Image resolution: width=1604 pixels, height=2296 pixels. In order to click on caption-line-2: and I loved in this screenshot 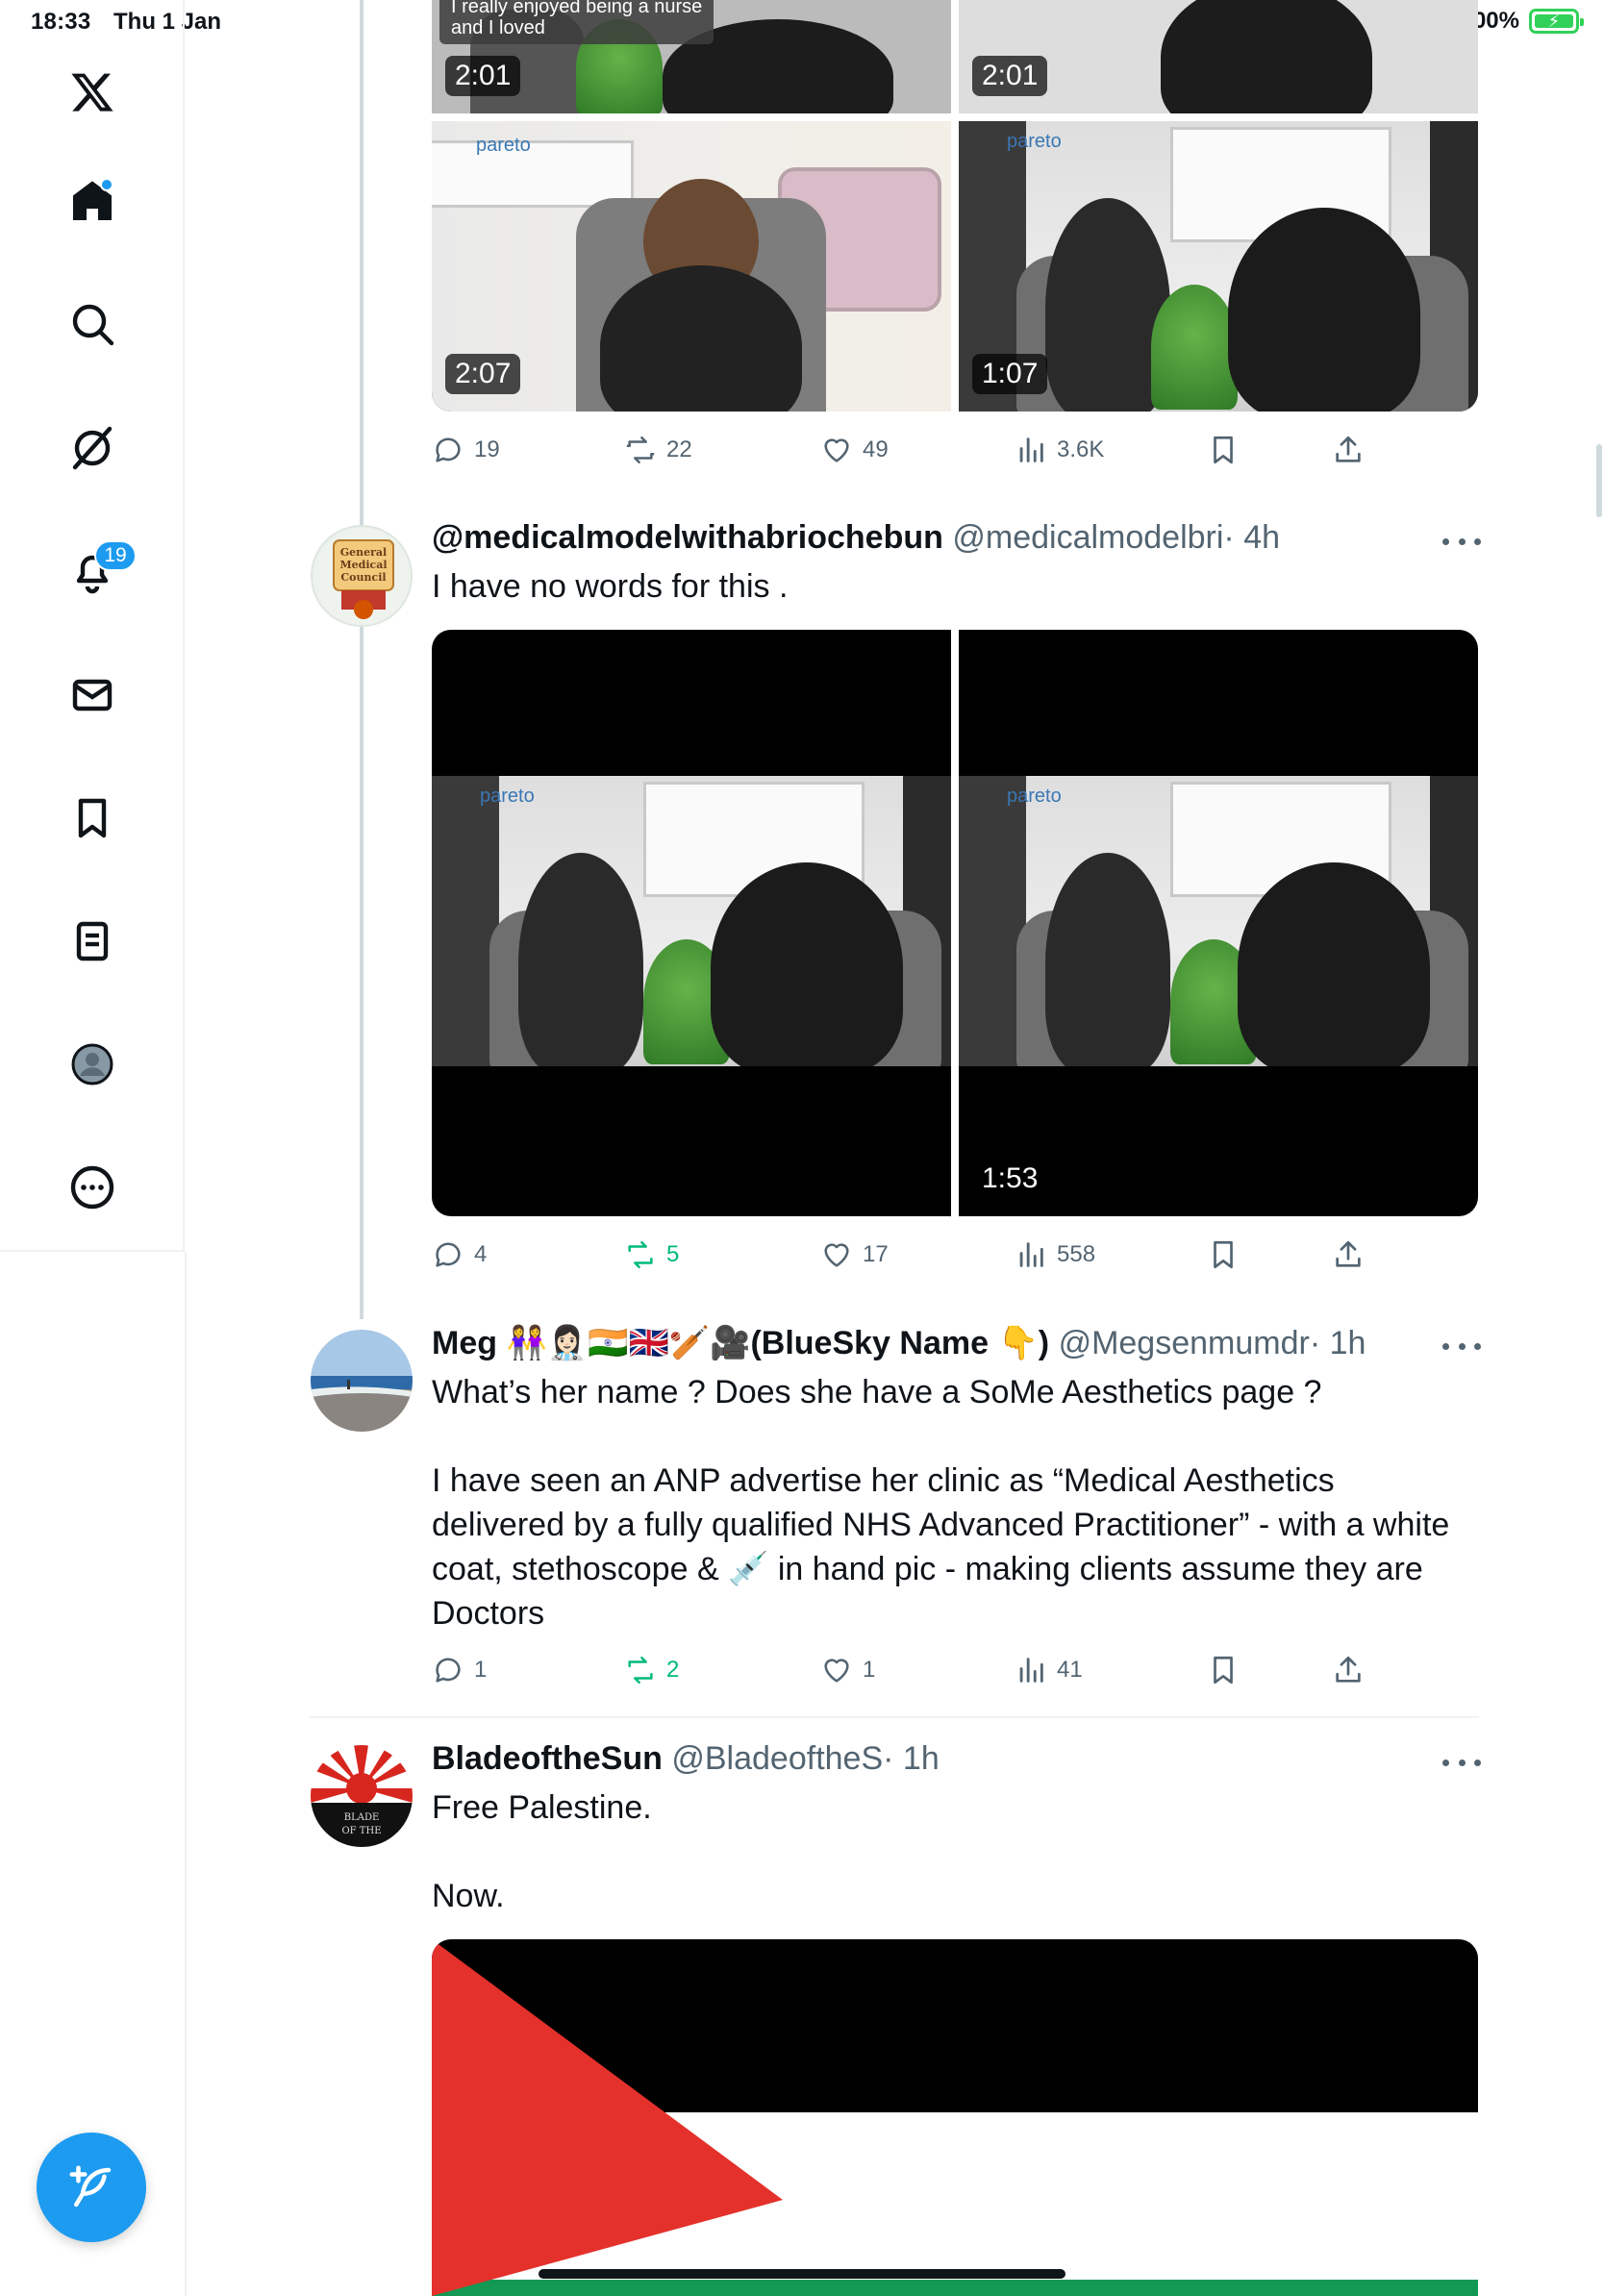, I will do `click(498, 27)`.